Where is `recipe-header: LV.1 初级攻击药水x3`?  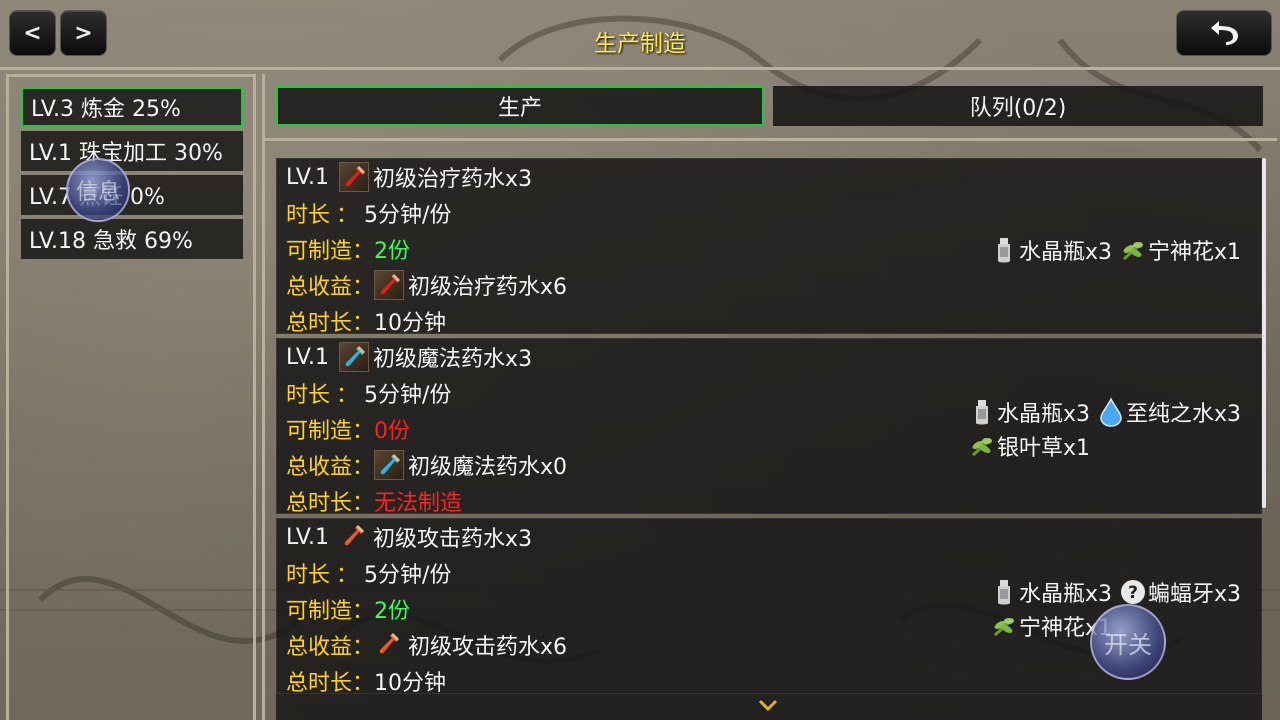 recipe-header: LV.1 初级攻击药水x3 is located at coordinates (409, 537).